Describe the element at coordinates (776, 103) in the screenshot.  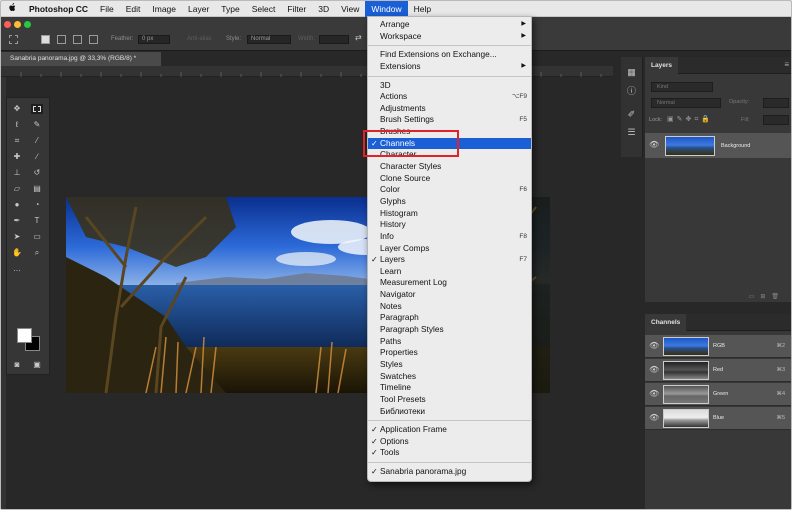
I see `opacity-input` at that location.